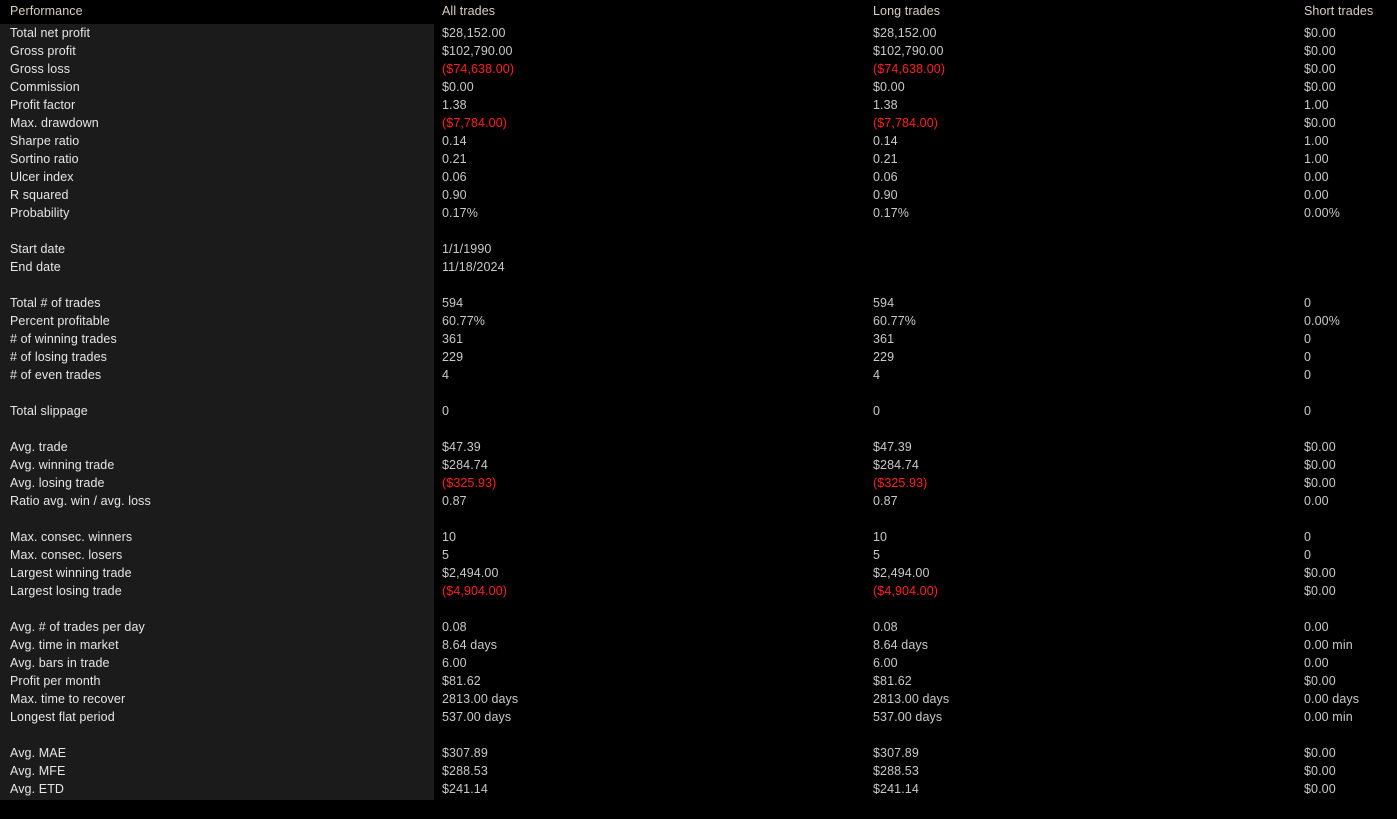  Describe the element at coordinates (698, 339) in the screenshot. I see `table-row: # of winning trades 361 361 0` at that location.